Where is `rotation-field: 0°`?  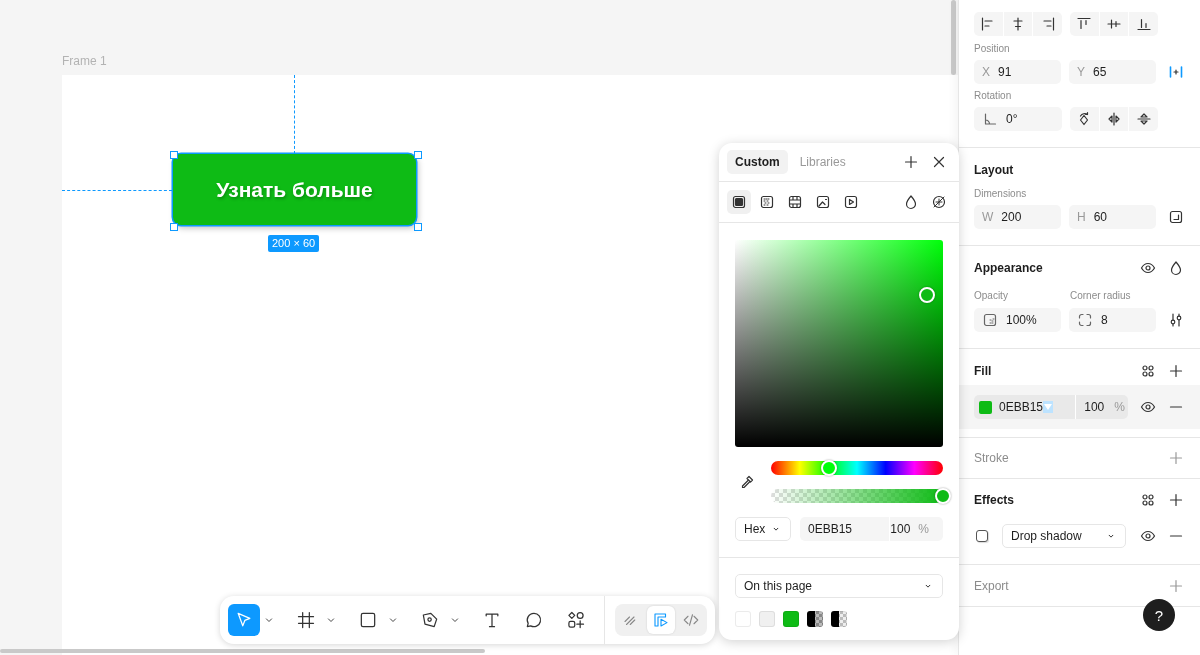 rotation-field: 0° is located at coordinates (1018, 119).